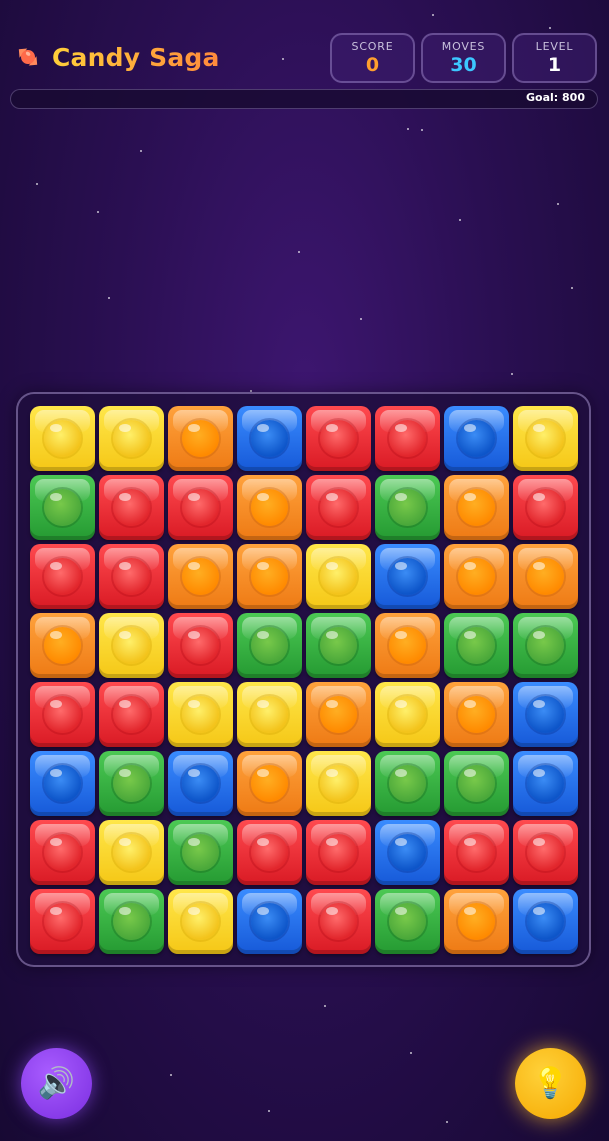 This screenshot has height=1141, width=609. I want to click on hint-button: 💡, so click(550, 1083).